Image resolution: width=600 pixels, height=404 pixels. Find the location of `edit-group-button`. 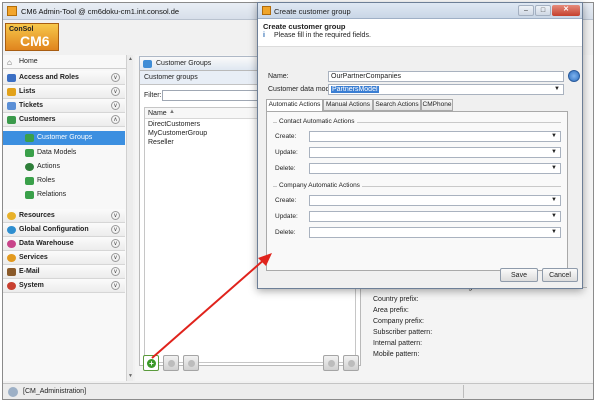

edit-group-button is located at coordinates (171, 363).